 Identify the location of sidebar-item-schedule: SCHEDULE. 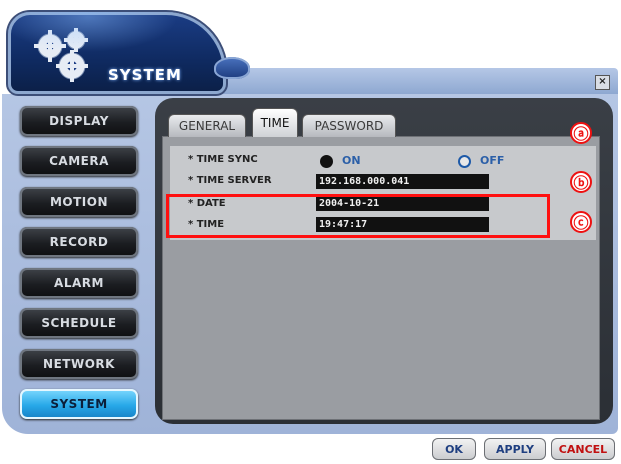
(79, 323).